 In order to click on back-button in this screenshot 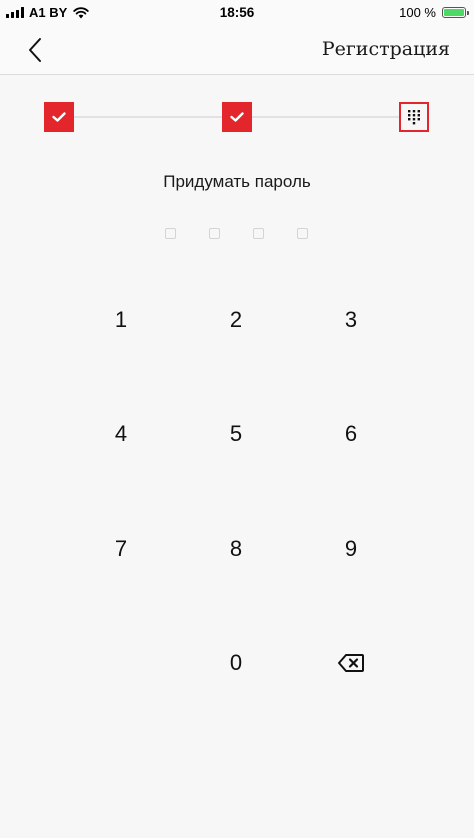, I will do `click(36, 50)`.